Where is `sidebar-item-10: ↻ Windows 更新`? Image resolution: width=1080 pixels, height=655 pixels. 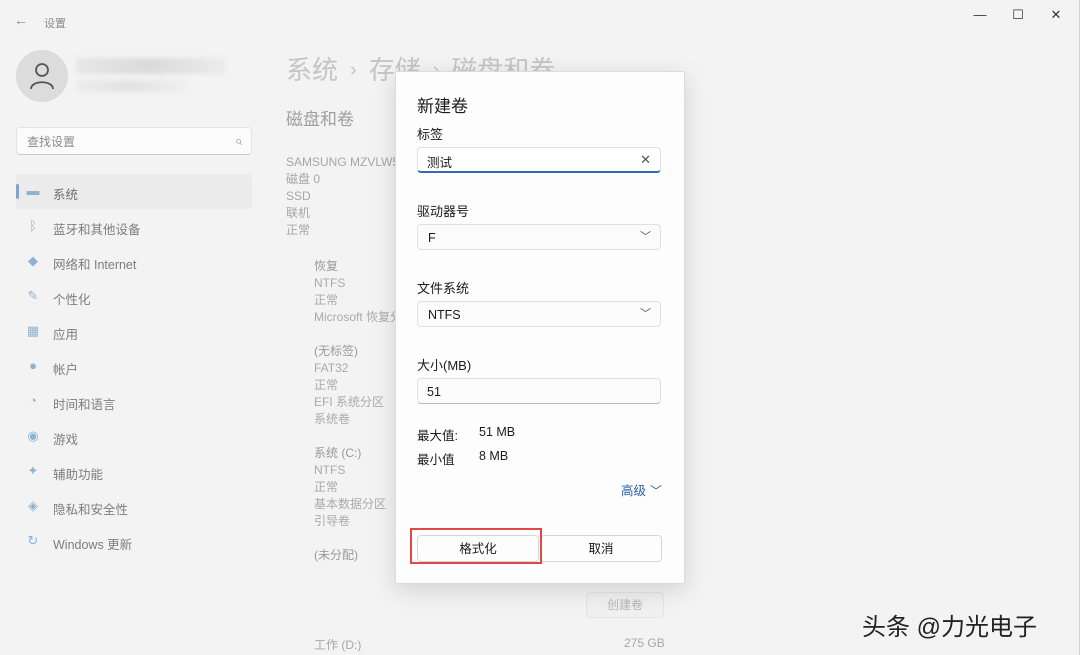
sidebar-item-10: ↻ Windows 更新 is located at coordinates (134, 541).